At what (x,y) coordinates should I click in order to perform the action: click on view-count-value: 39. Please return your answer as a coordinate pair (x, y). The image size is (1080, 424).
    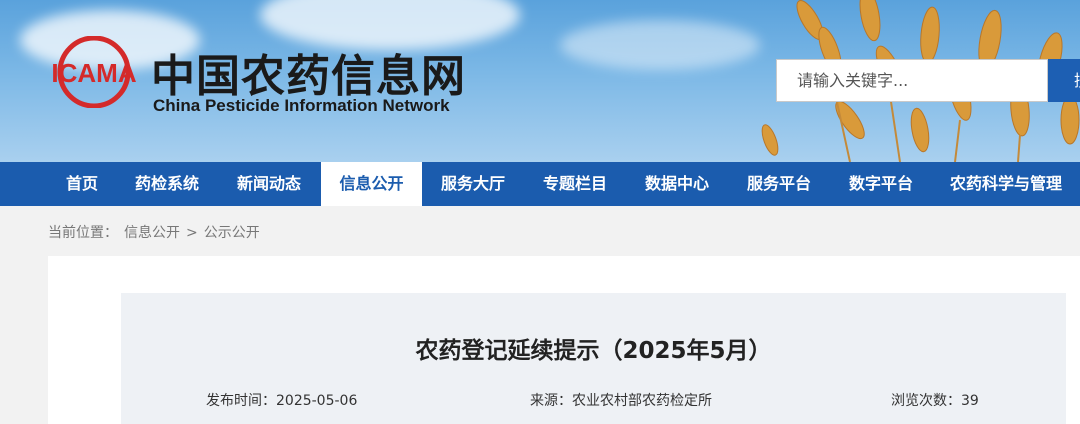
    Looking at the image, I should click on (970, 401).